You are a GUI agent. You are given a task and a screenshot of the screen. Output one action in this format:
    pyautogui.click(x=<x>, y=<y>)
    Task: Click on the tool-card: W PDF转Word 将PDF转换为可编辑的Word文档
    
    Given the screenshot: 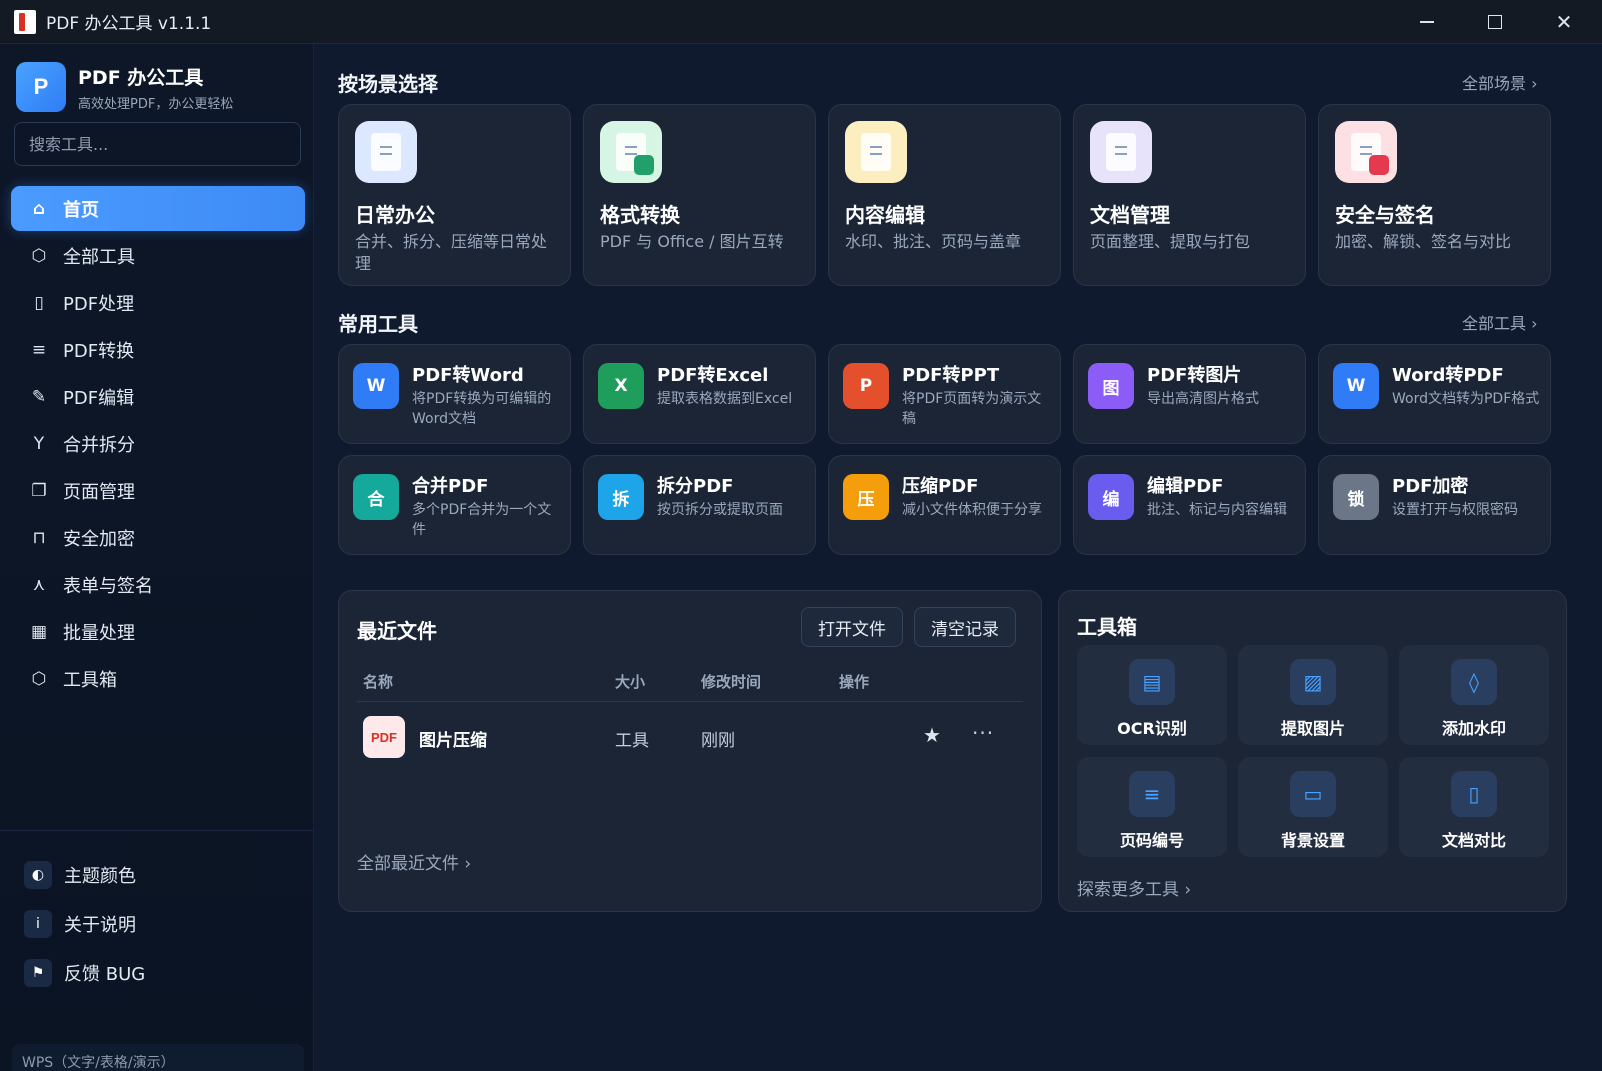 What is the action you would take?
    pyautogui.click(x=454, y=394)
    